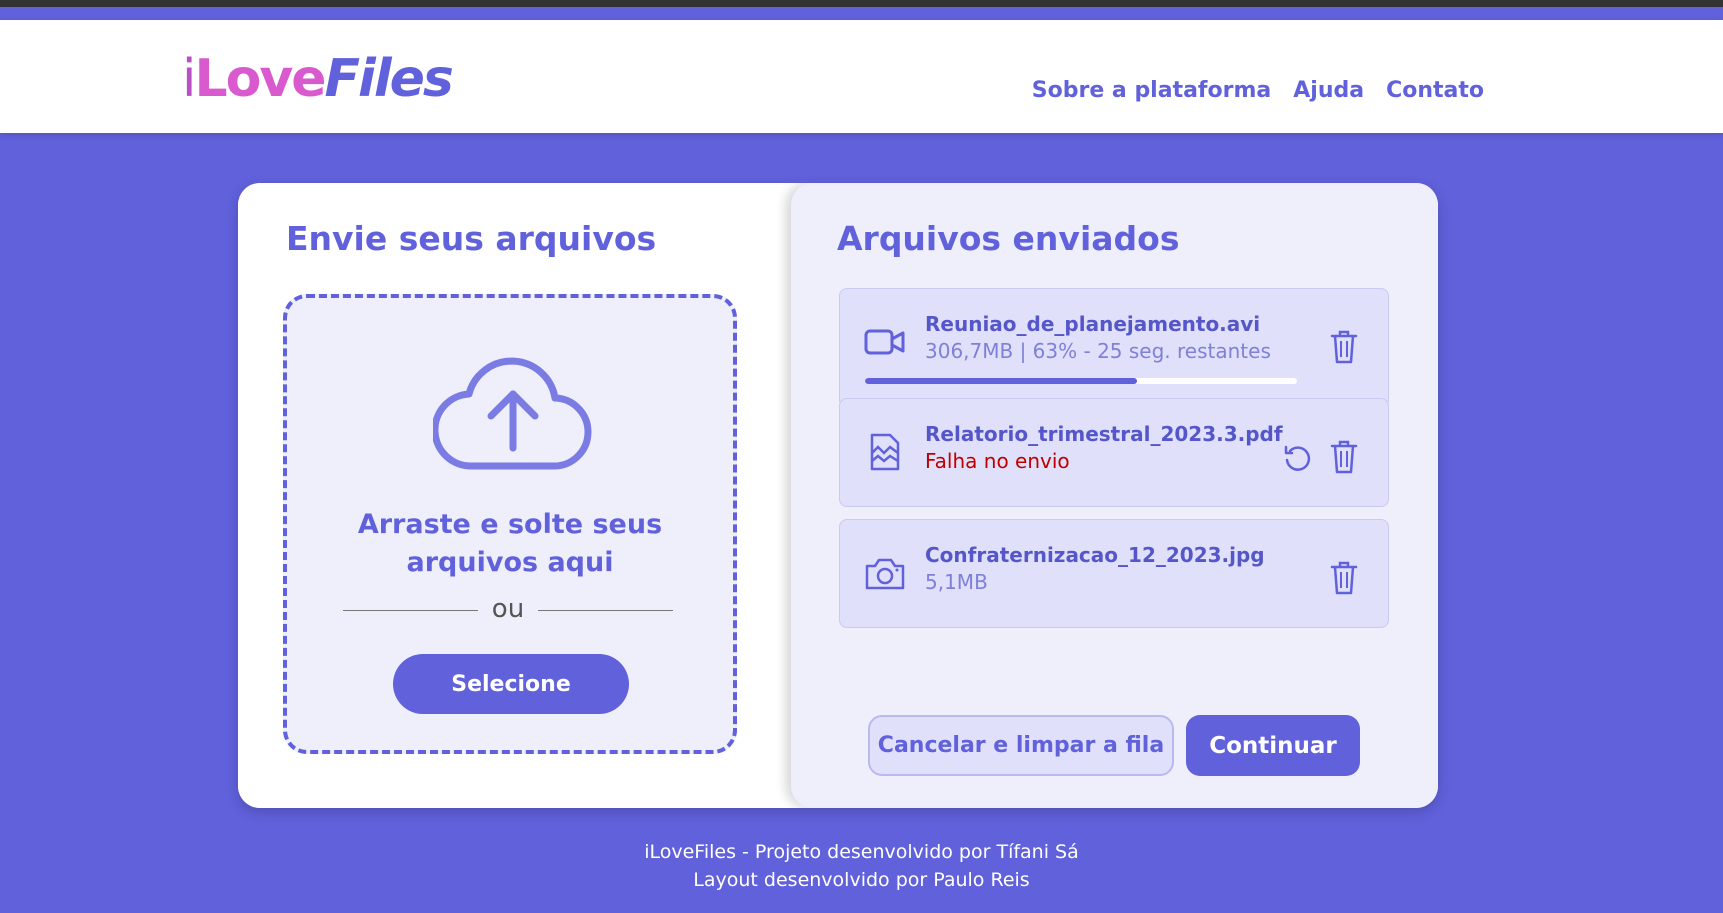  I want to click on cloud-upload-icon, so click(512, 413).